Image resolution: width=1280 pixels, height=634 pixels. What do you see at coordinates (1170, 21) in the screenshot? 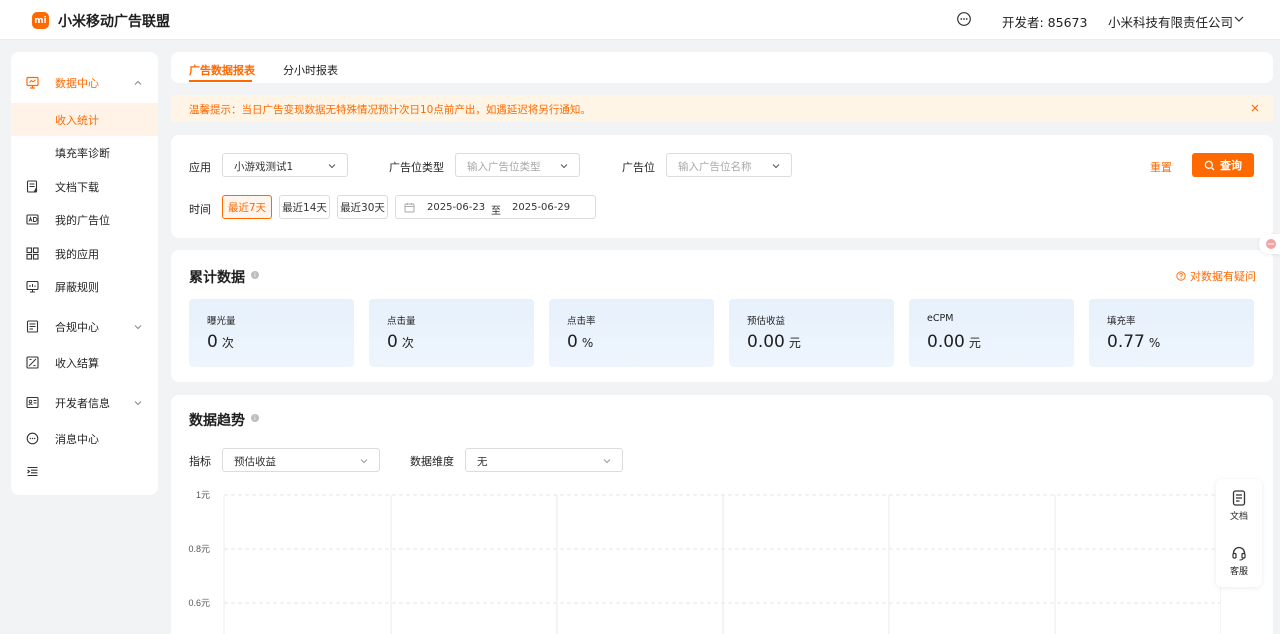
I see `company-switcher: 小米科技有限责任公司` at bounding box center [1170, 21].